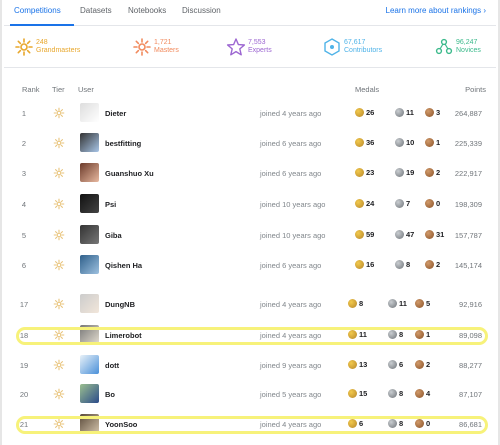  I want to click on gold-medal-count: 36, so click(370, 142).